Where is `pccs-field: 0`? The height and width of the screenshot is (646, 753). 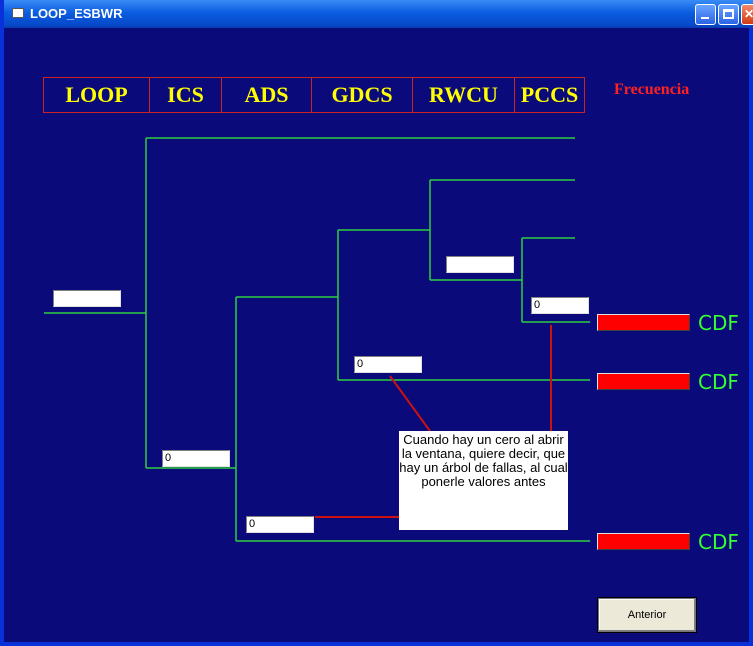
pccs-field: 0 is located at coordinates (560, 305).